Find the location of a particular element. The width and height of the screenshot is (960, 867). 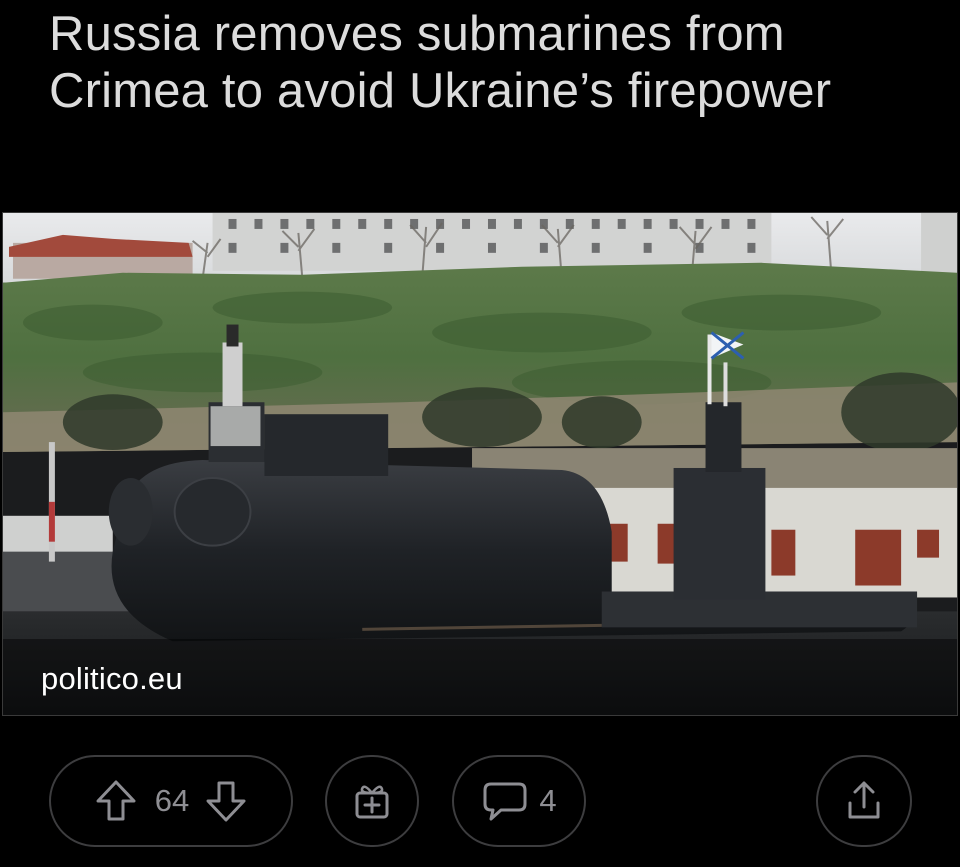

vote-count: 64 is located at coordinates (172, 800).